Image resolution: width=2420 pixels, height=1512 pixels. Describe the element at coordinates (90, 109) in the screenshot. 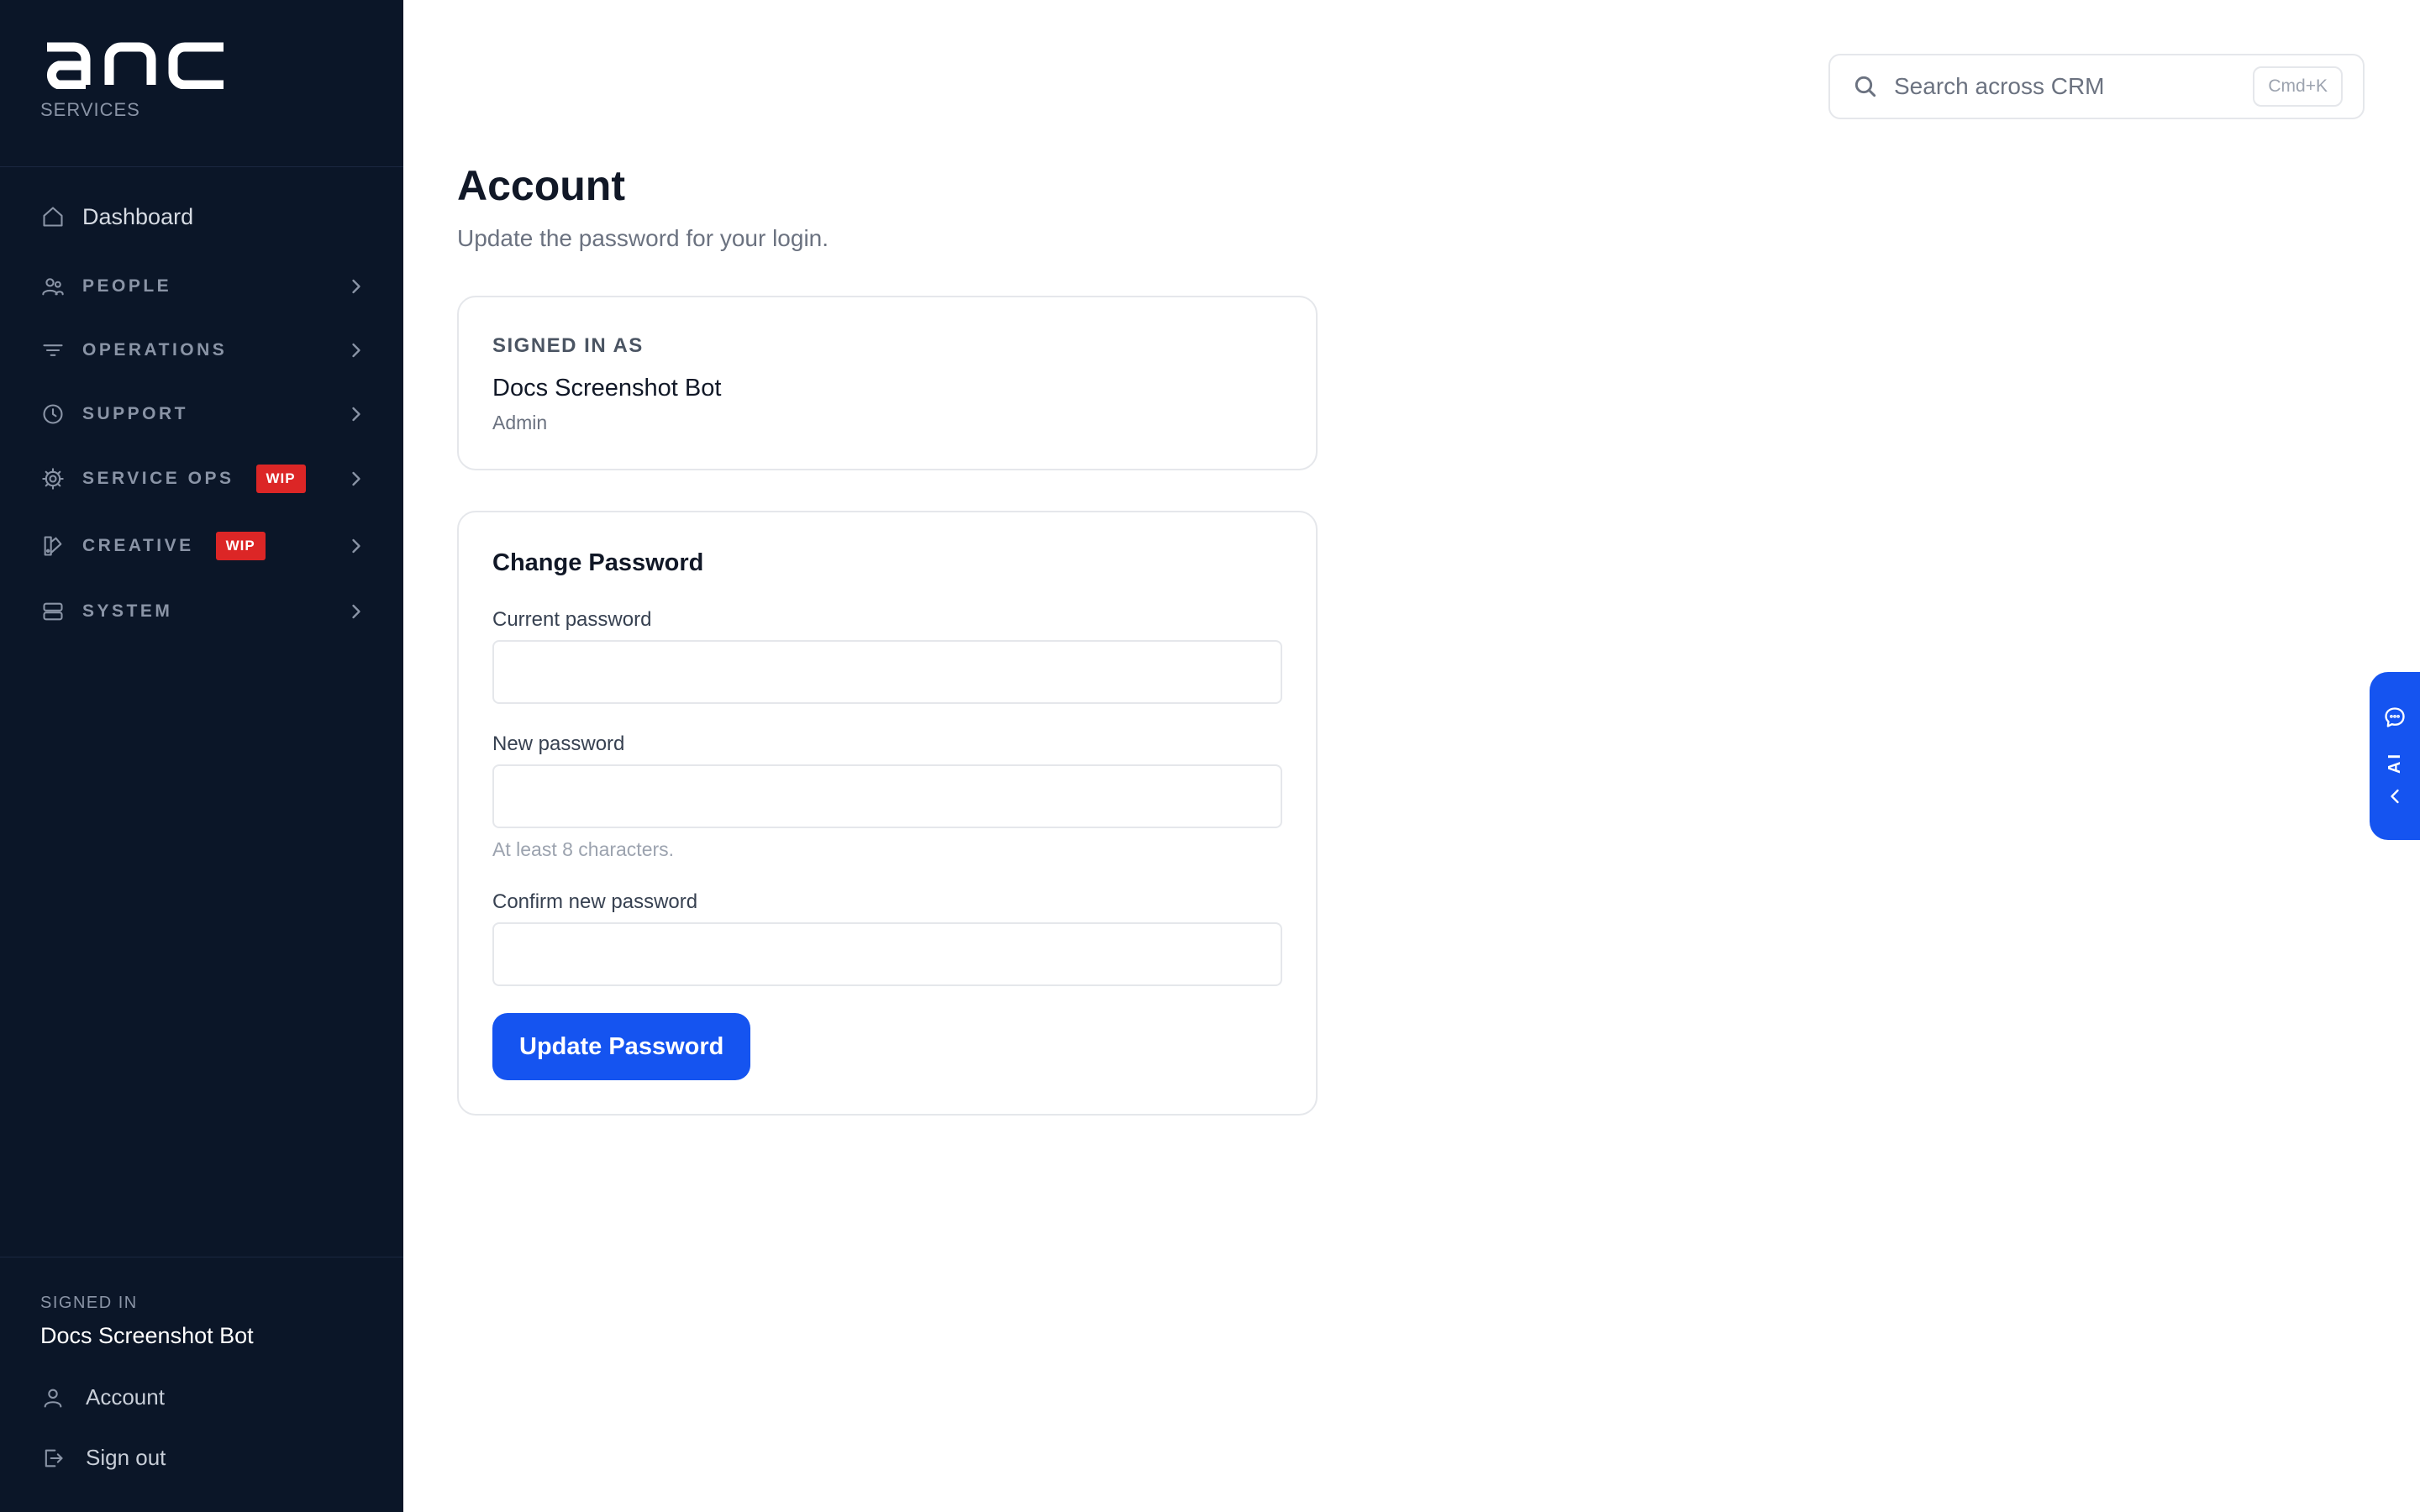

I see `brand-subtitle: SERVICES` at that location.